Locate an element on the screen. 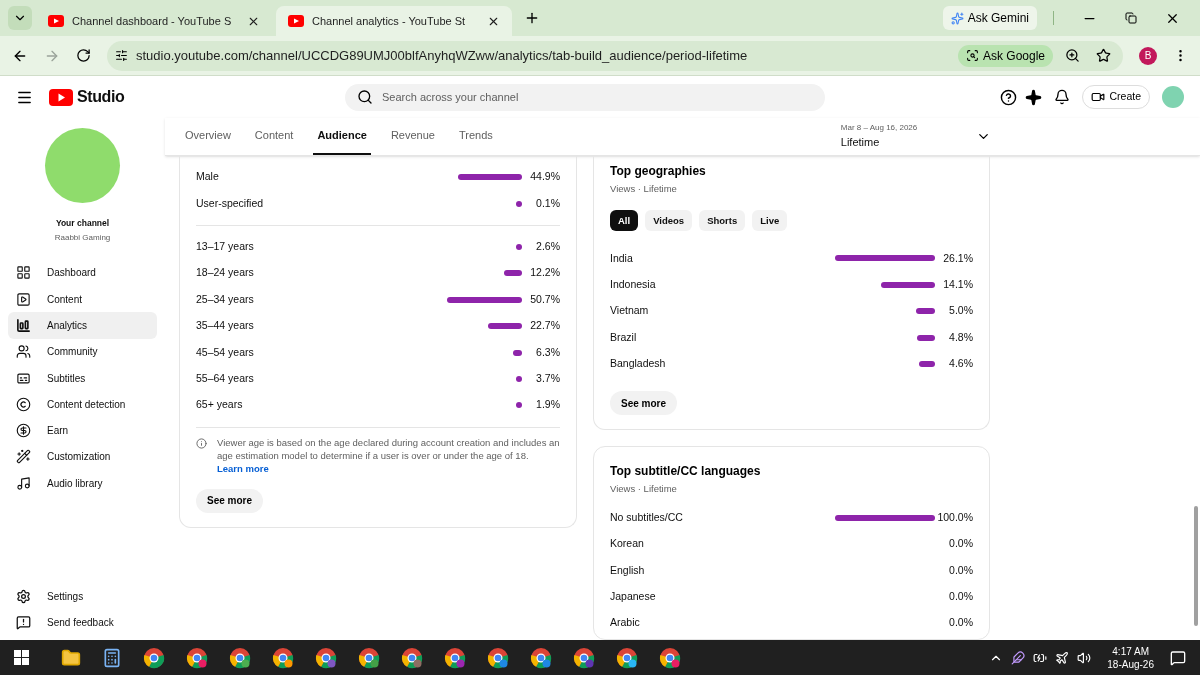 The image size is (1200, 675). sidebar-item: Audio library is located at coordinates (82, 483).